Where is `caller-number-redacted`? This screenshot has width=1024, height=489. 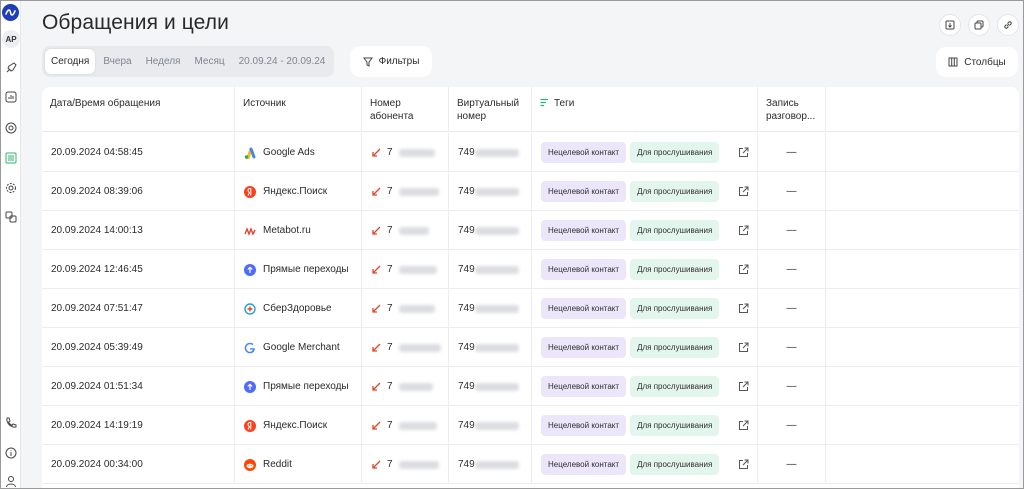 caller-number-redacted is located at coordinates (416, 308).